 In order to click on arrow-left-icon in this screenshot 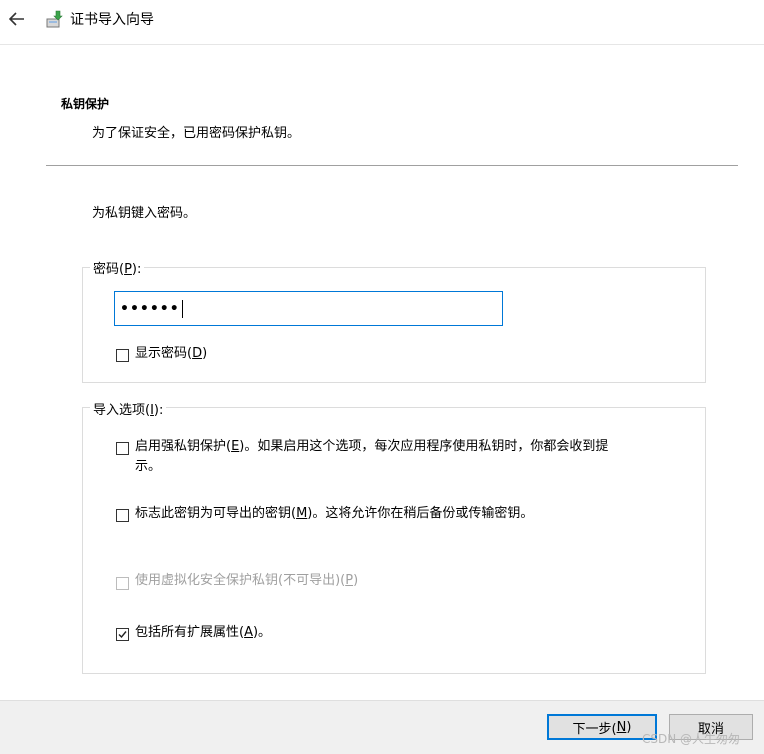, I will do `click(16, 19)`.